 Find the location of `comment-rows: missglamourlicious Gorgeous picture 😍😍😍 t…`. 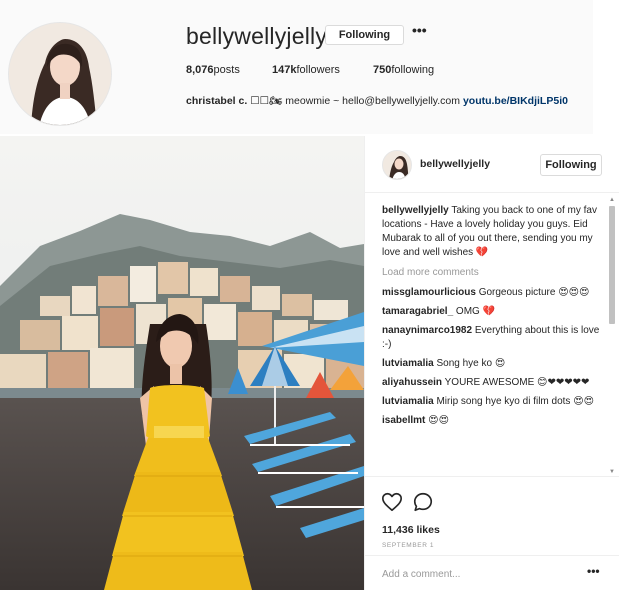

comment-rows: missglamourlicious Gorgeous picture 😍😍😍 t… is located at coordinates (496, 357).